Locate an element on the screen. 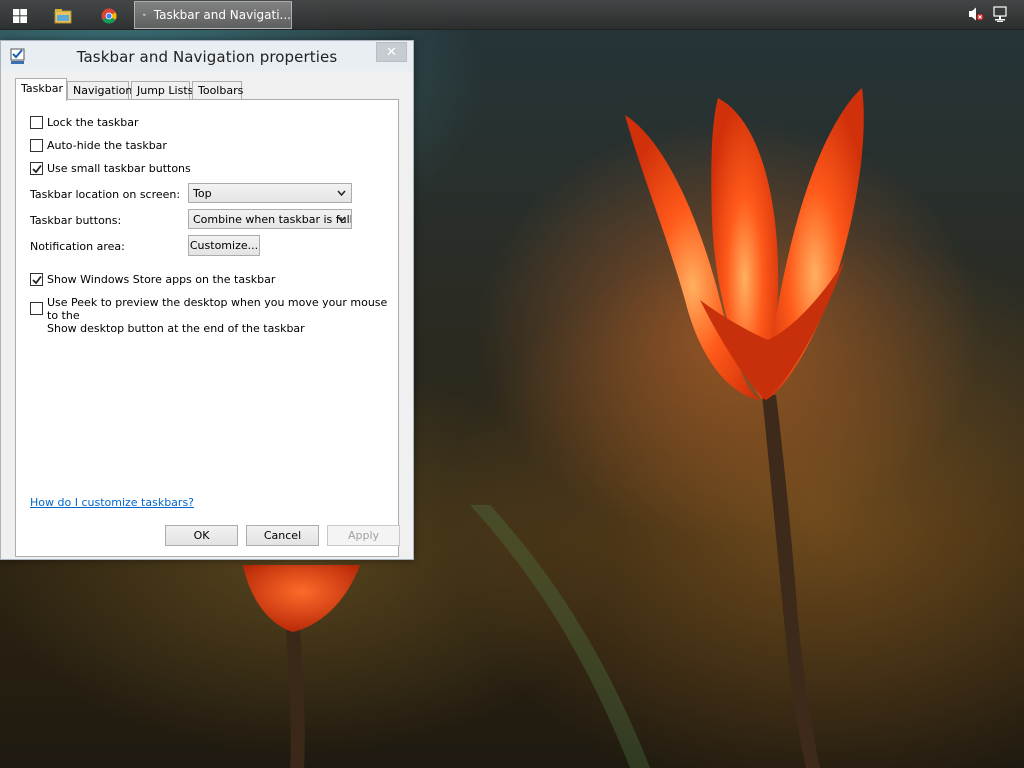 The width and height of the screenshot is (1024, 768). taskbar-buttons-select: Combine when taskbar is full is located at coordinates (270, 219).